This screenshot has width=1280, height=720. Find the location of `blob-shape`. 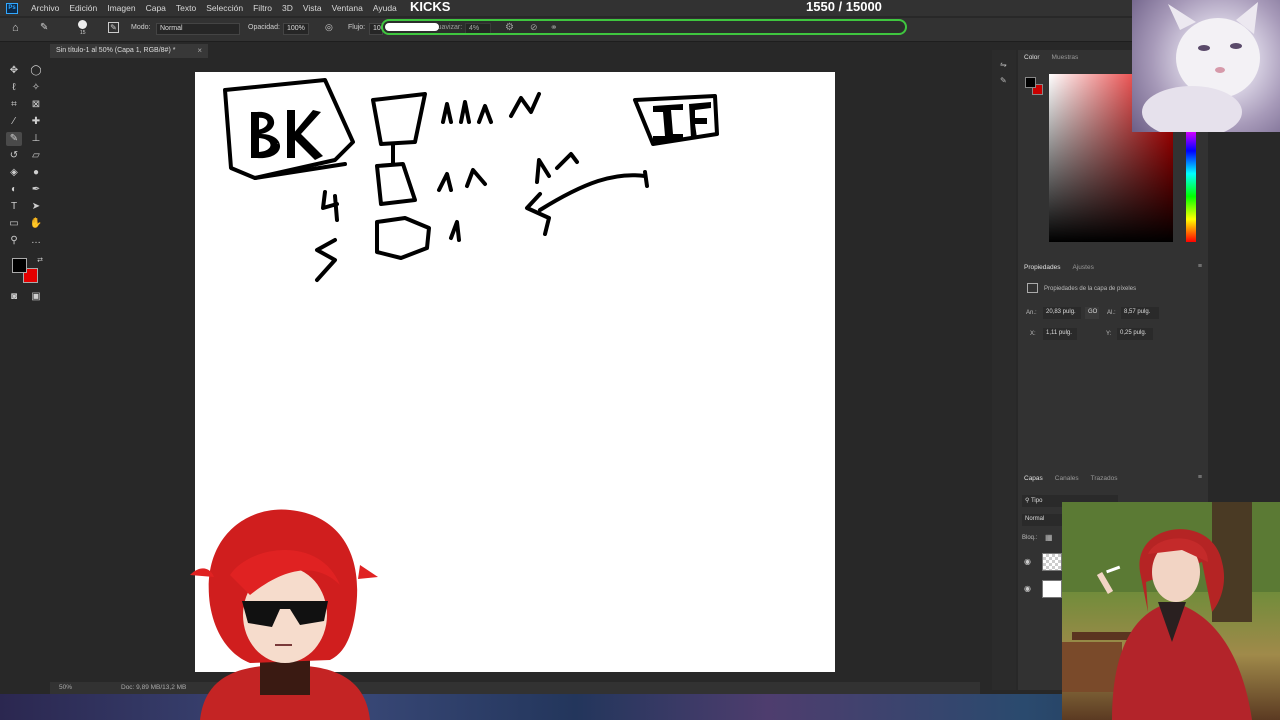

blob-shape is located at coordinates (403, 238).